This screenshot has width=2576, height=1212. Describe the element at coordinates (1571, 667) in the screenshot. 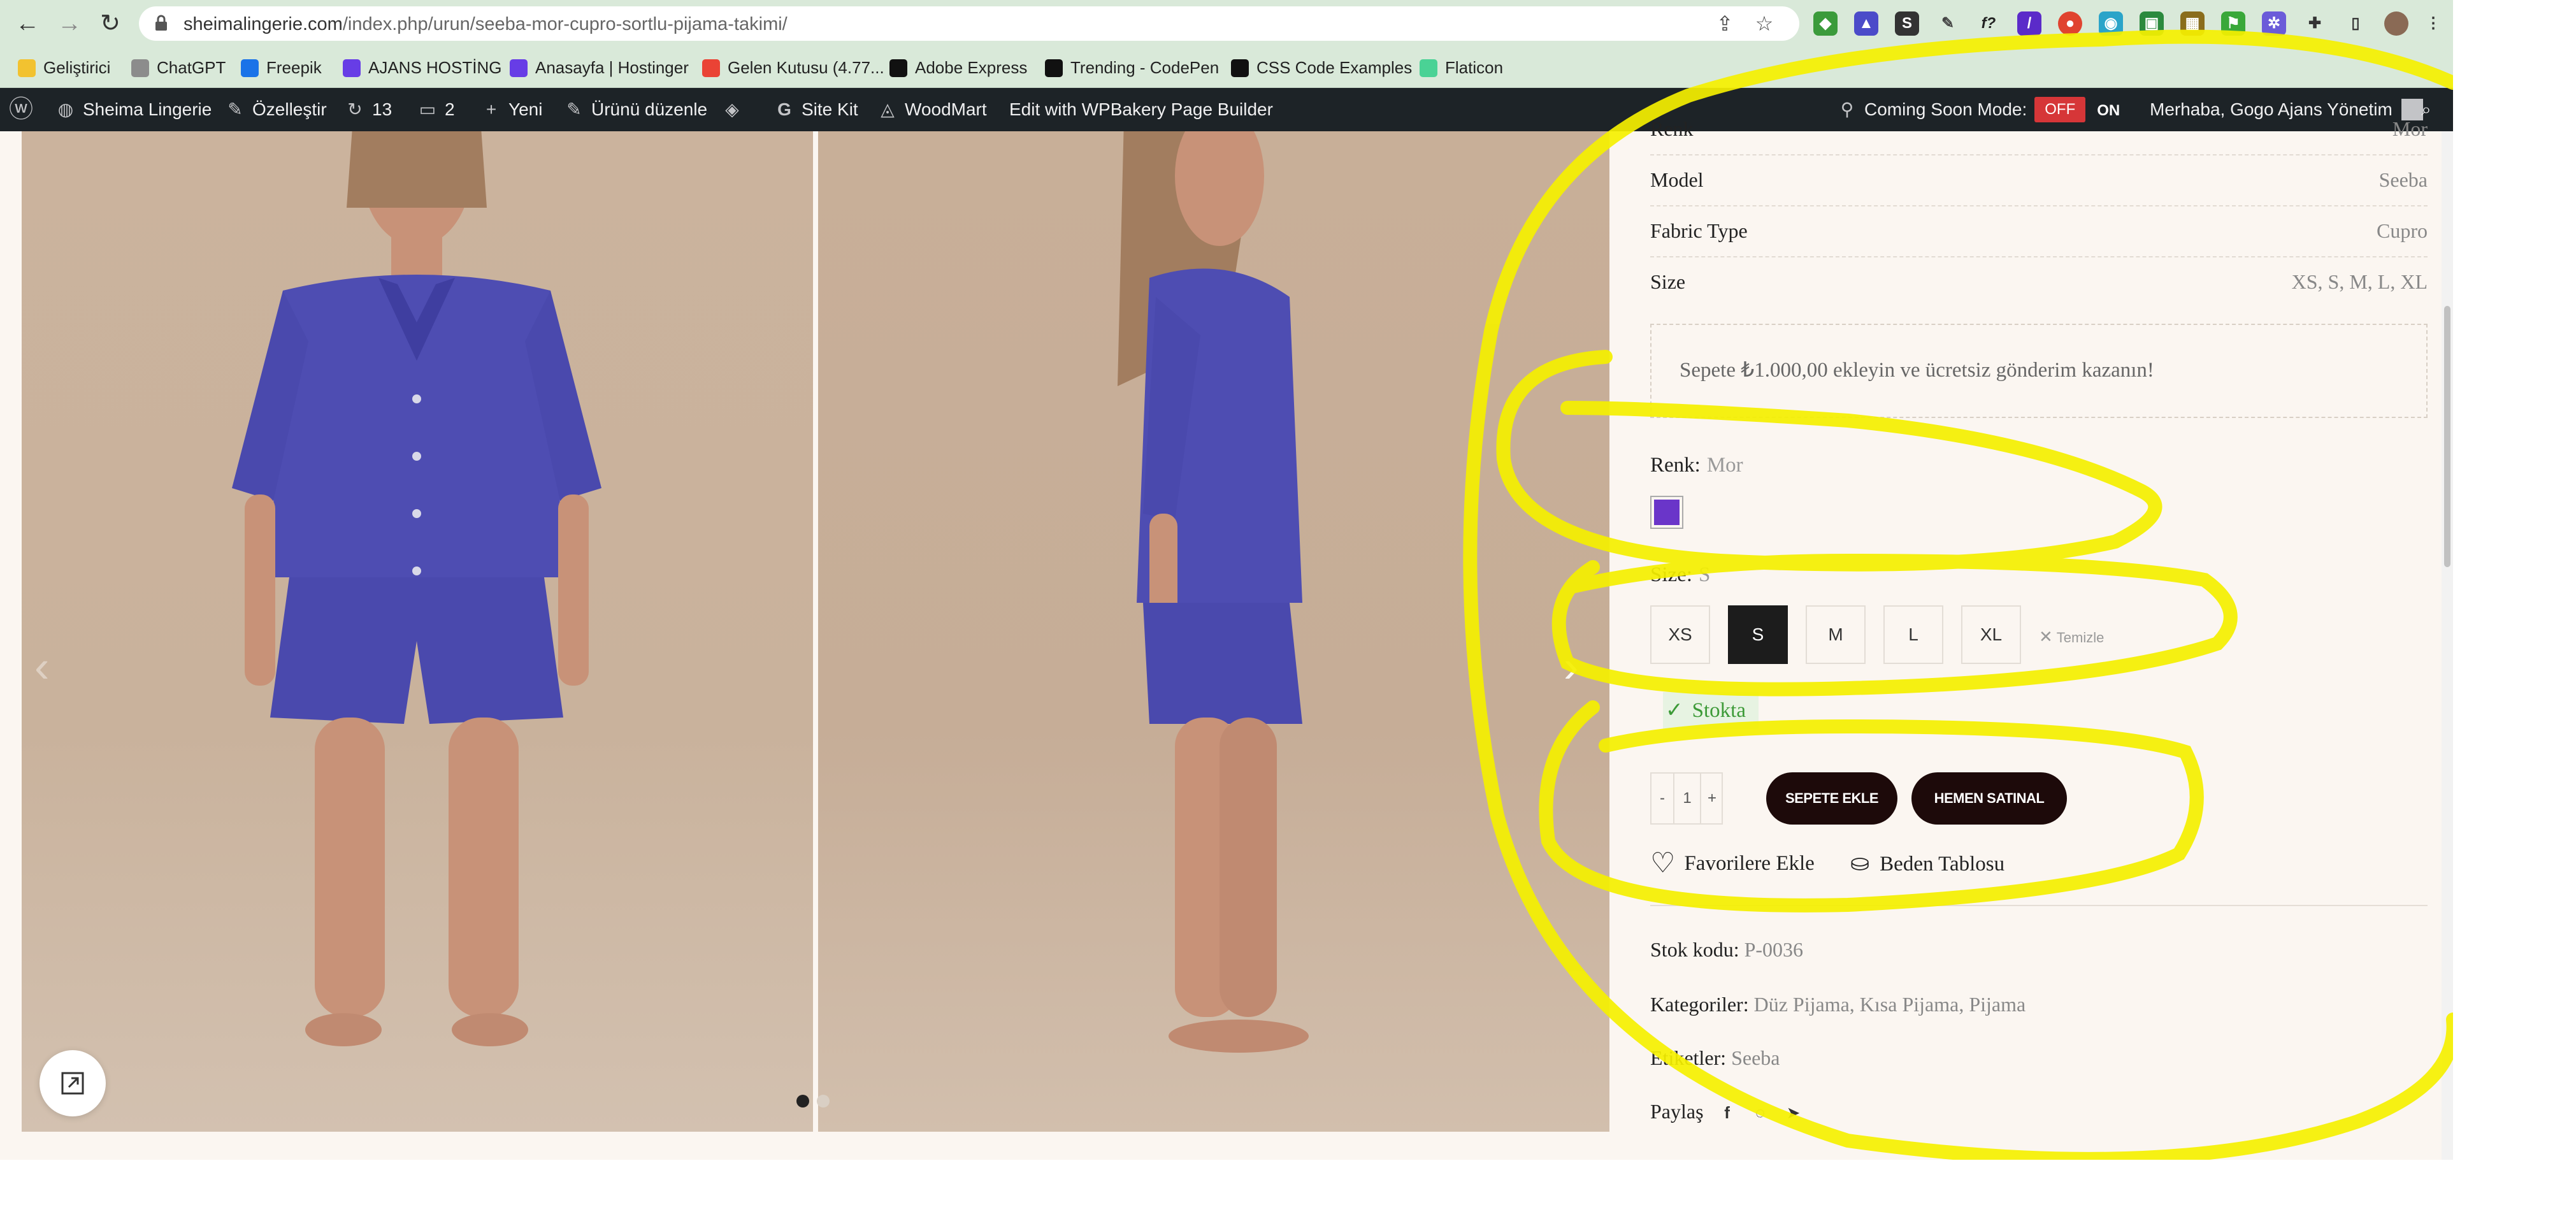

I see `next-image-arrow: ›` at that location.